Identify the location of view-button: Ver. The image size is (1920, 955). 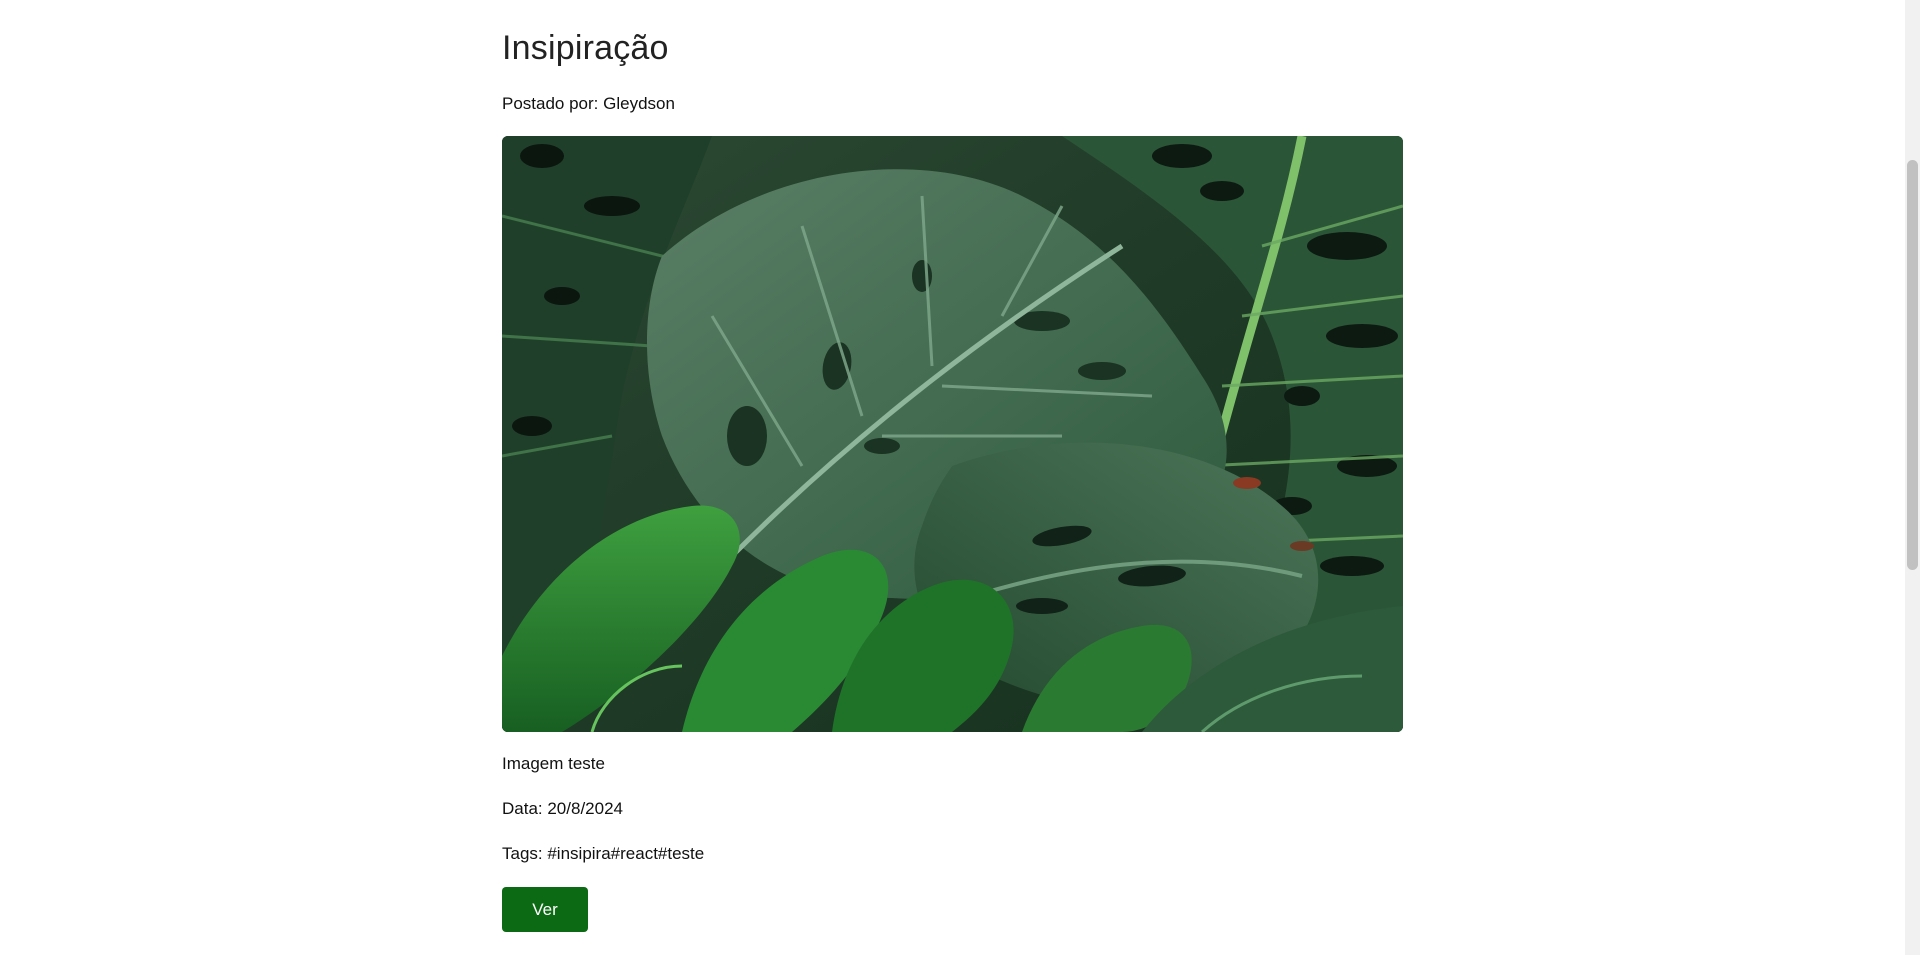
(545, 909).